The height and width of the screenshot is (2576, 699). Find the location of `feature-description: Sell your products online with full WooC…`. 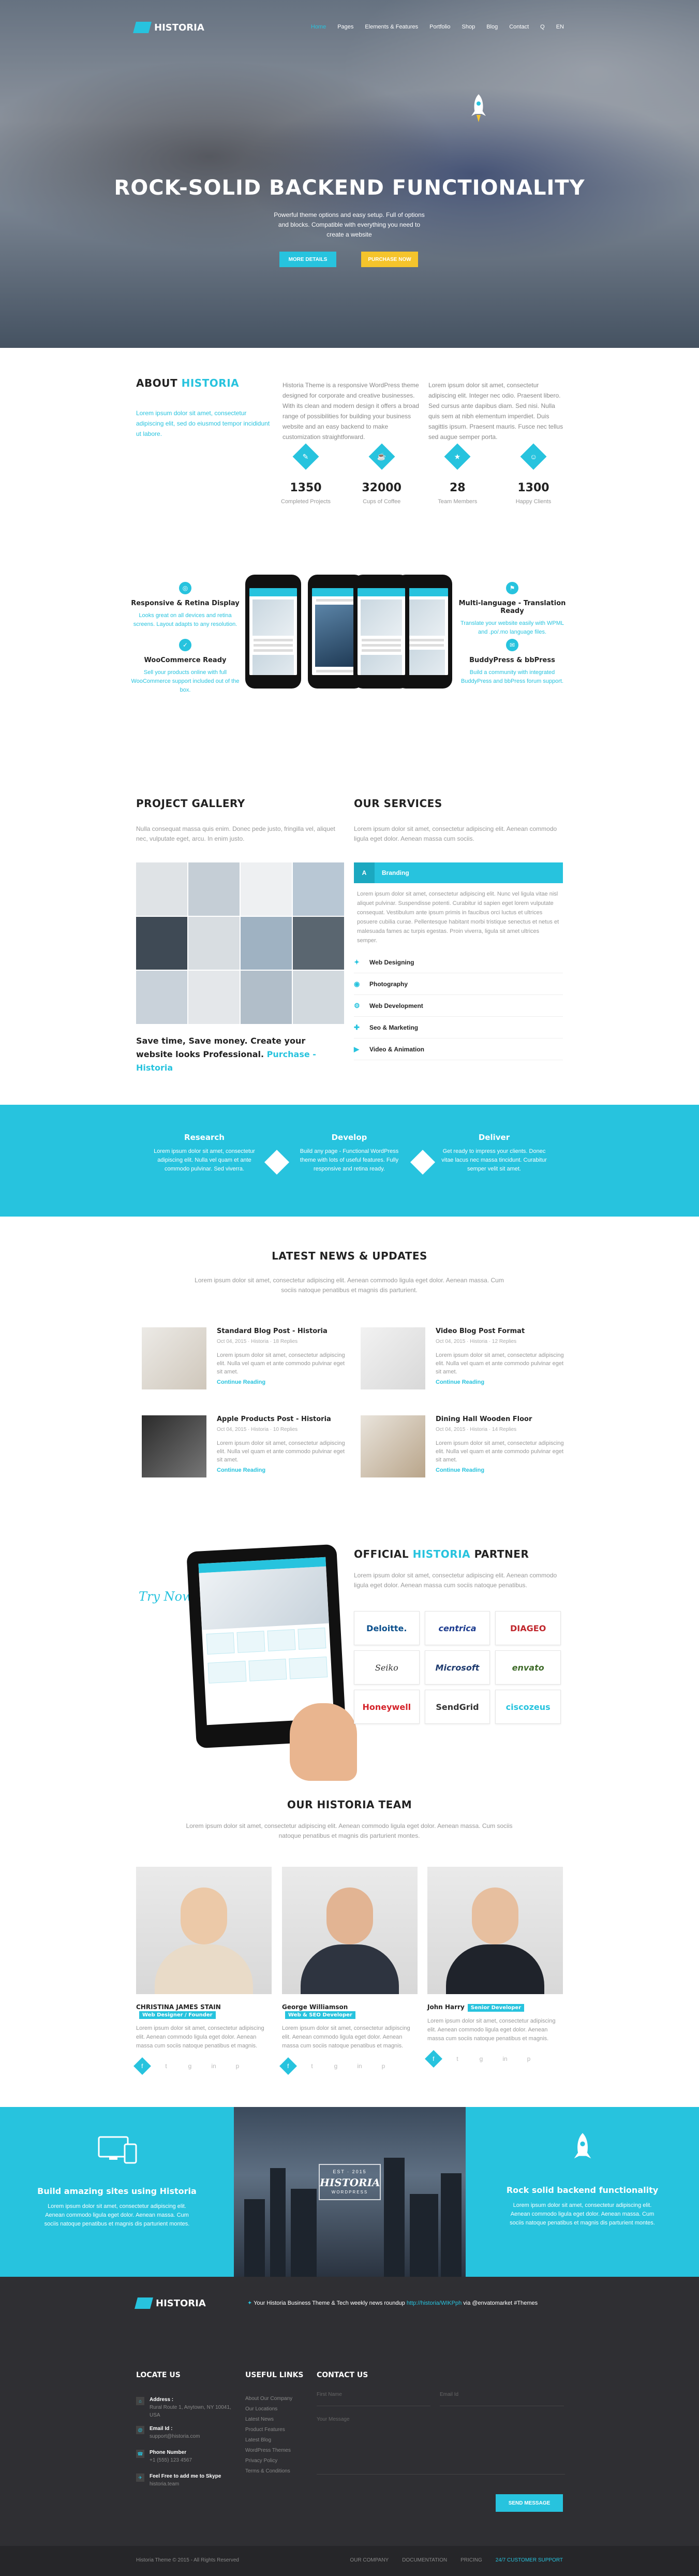

feature-description: Sell your products online with full WooC… is located at coordinates (185, 681).